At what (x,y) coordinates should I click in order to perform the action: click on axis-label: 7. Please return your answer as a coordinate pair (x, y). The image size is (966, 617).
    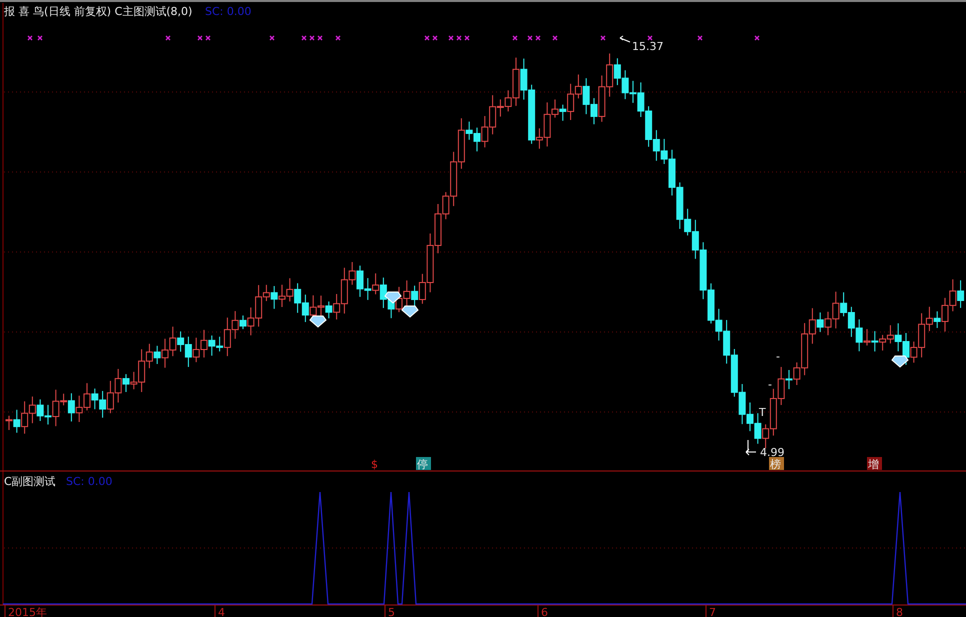
    Looking at the image, I should click on (712, 611).